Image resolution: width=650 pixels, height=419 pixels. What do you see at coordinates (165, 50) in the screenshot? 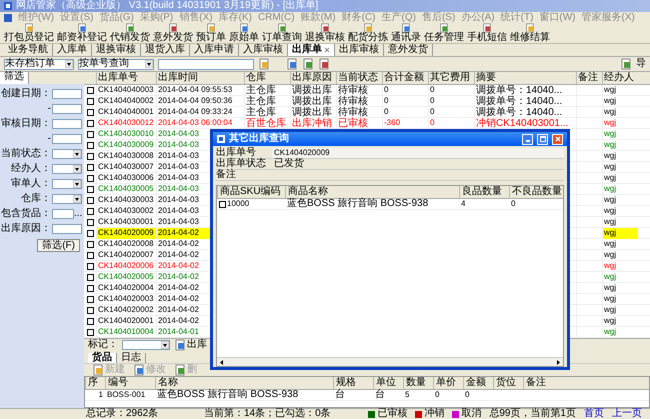
I see `tab: 退货入库` at bounding box center [165, 50].